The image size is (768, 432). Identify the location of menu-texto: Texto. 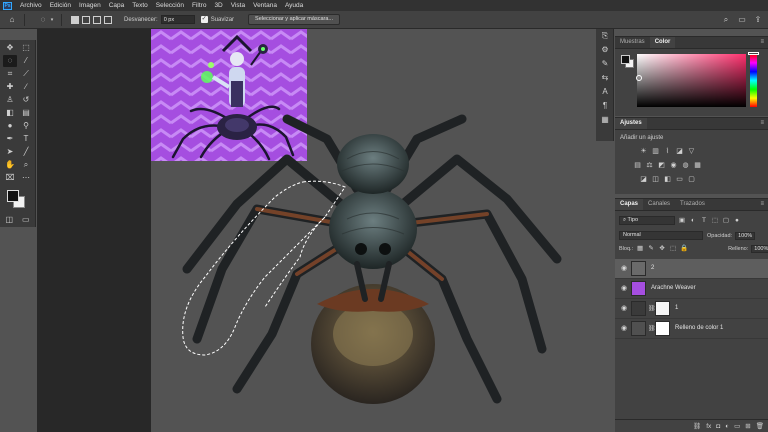
(140, 5).